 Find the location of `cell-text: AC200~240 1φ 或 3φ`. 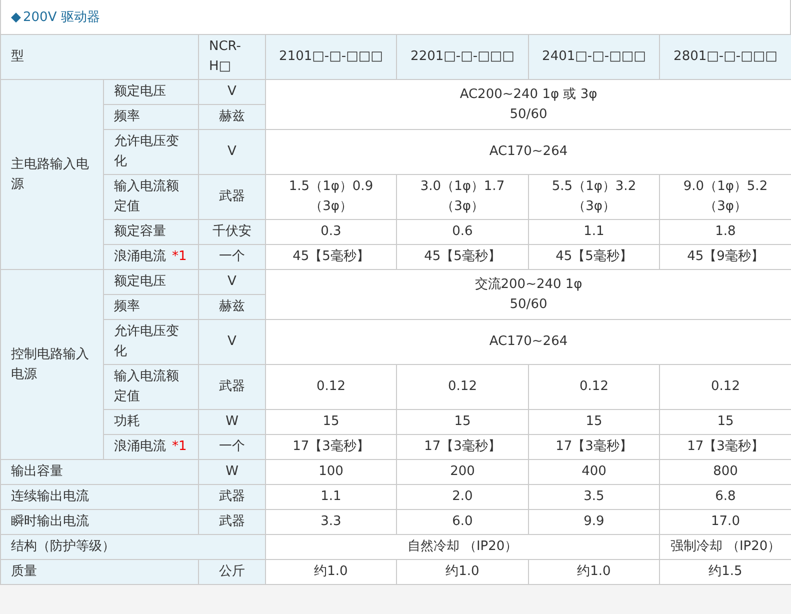

cell-text: AC200~240 1φ 或 3φ is located at coordinates (528, 95).